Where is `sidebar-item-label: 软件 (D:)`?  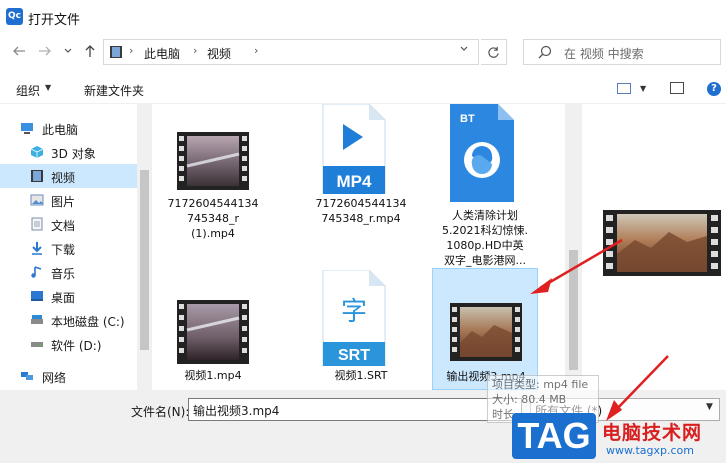
sidebar-item-label: 软件 (D:) is located at coordinates (76, 346).